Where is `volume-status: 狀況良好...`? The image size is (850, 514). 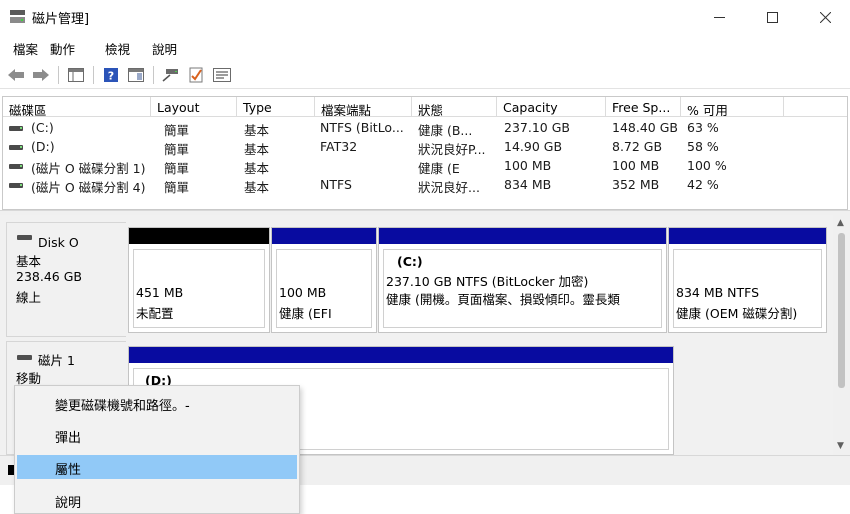
volume-status: 狀況良好... is located at coordinates (449, 187).